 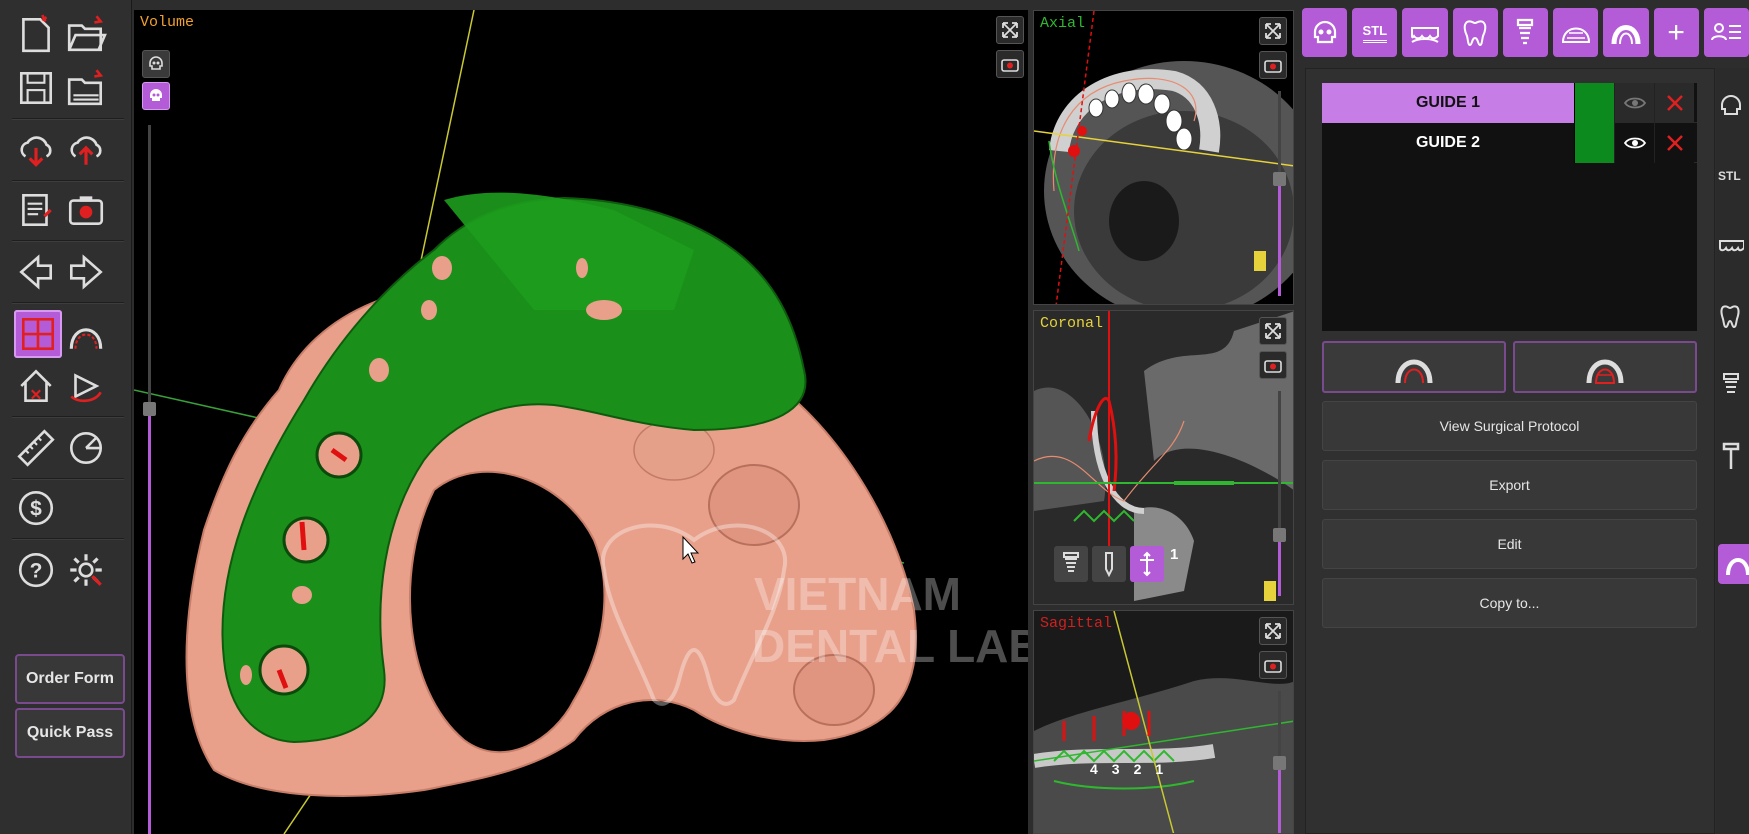 What do you see at coordinates (1733, 456) in the screenshot?
I see `pin-icon` at bounding box center [1733, 456].